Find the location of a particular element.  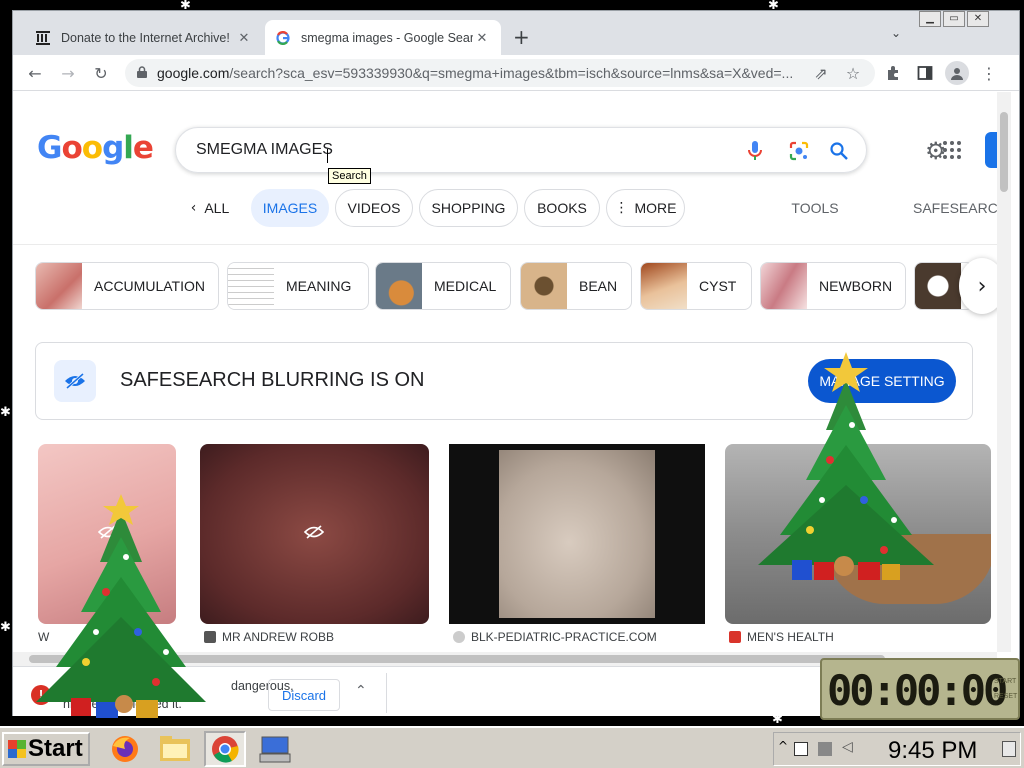

tab-internet-archive: Donate to the Internet Archive! ✕ is located at coordinates (144, 37).